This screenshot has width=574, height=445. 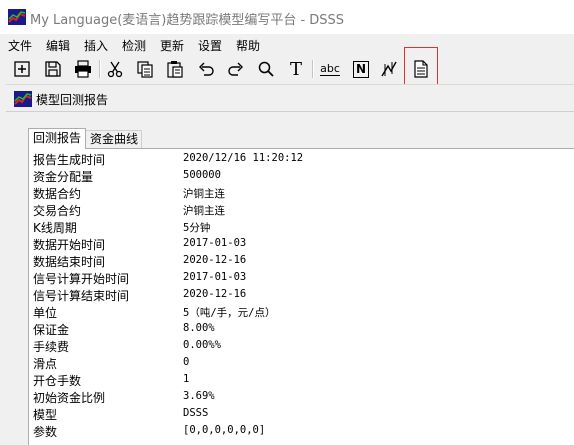 I want to click on report-label: 交易合约, so click(x=57, y=211).